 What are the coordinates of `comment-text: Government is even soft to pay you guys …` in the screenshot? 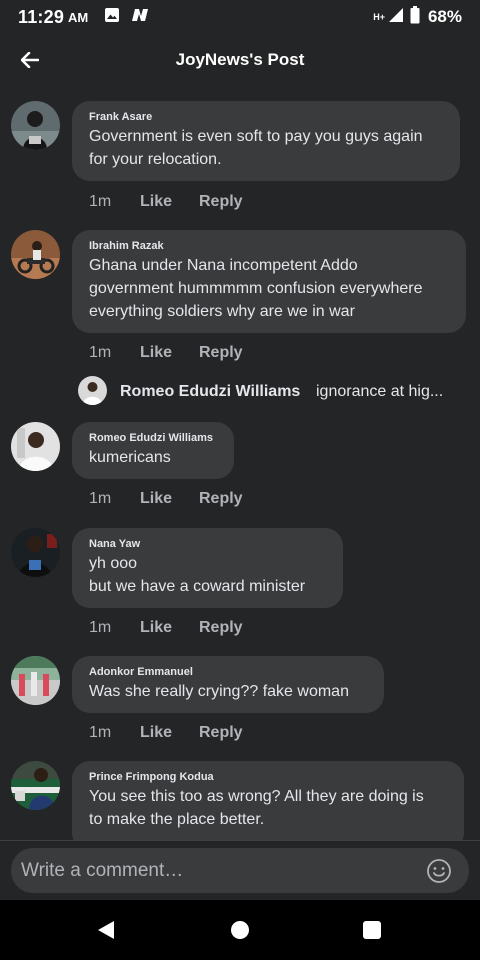 It's located at (256, 148).